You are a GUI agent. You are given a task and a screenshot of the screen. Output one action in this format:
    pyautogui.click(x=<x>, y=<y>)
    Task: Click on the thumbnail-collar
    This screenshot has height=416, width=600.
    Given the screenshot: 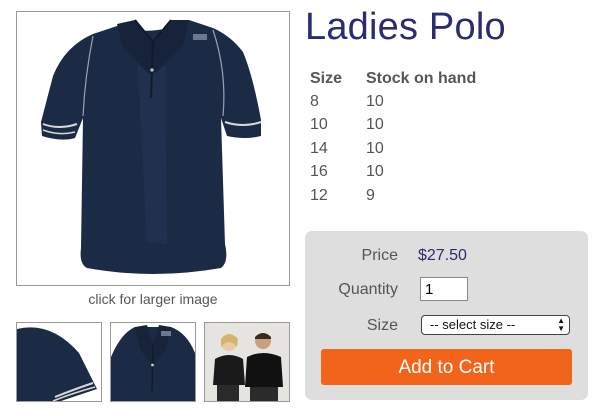 What is the action you would take?
    pyautogui.click(x=153, y=362)
    